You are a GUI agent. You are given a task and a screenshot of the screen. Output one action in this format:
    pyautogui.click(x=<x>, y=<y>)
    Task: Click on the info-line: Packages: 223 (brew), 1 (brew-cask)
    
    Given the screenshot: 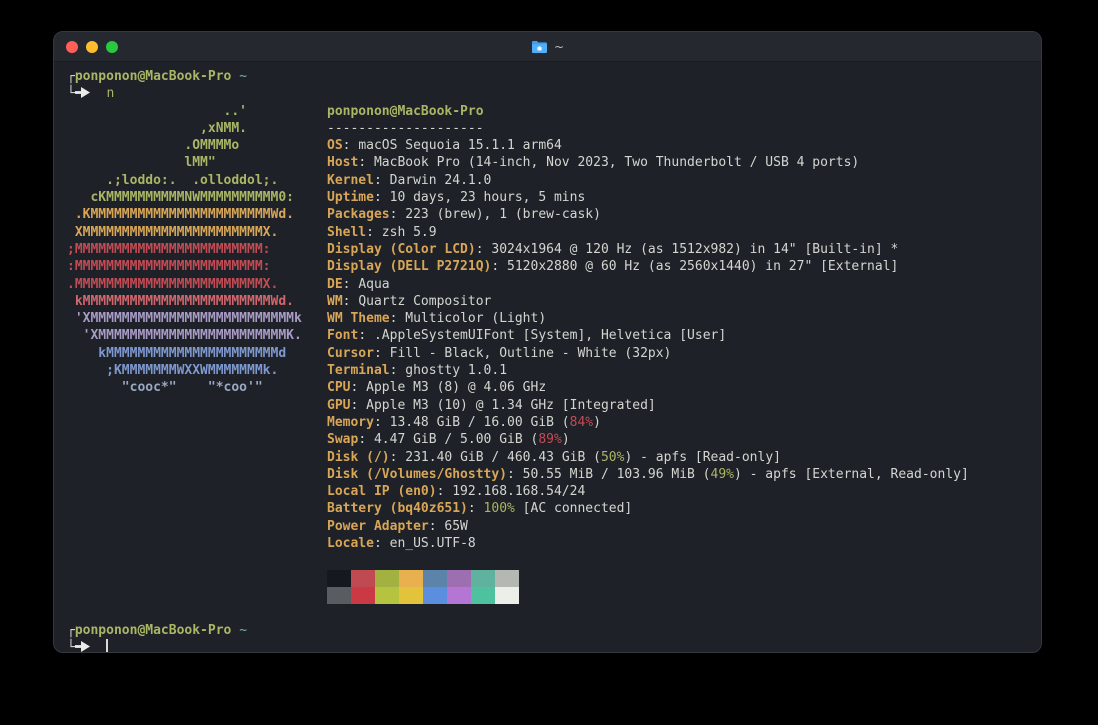 What is the action you would take?
    pyautogui.click(x=464, y=215)
    